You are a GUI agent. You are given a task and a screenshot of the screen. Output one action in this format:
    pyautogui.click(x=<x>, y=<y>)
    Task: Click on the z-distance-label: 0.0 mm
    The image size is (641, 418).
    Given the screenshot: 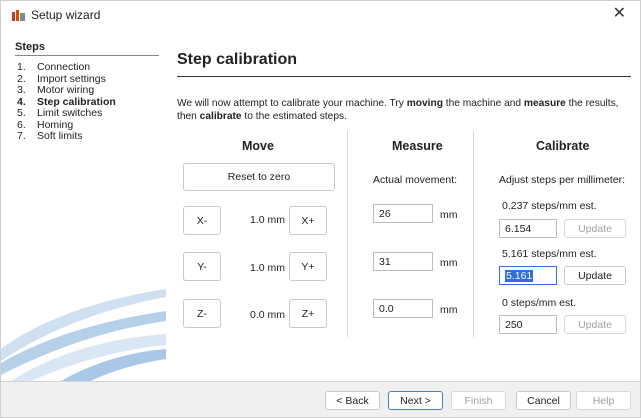 What is the action you would take?
    pyautogui.click(x=268, y=315)
    